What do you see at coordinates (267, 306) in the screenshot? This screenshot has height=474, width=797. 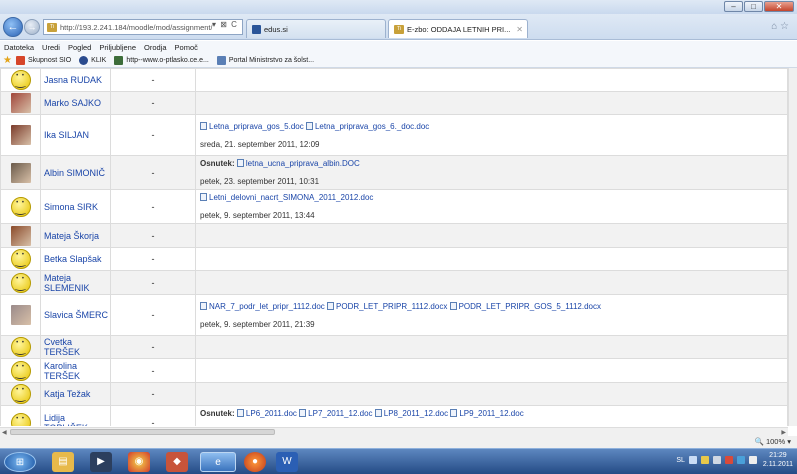 I see `file-link: NAR_7_podr_let_pripr_1112.doc` at bounding box center [267, 306].